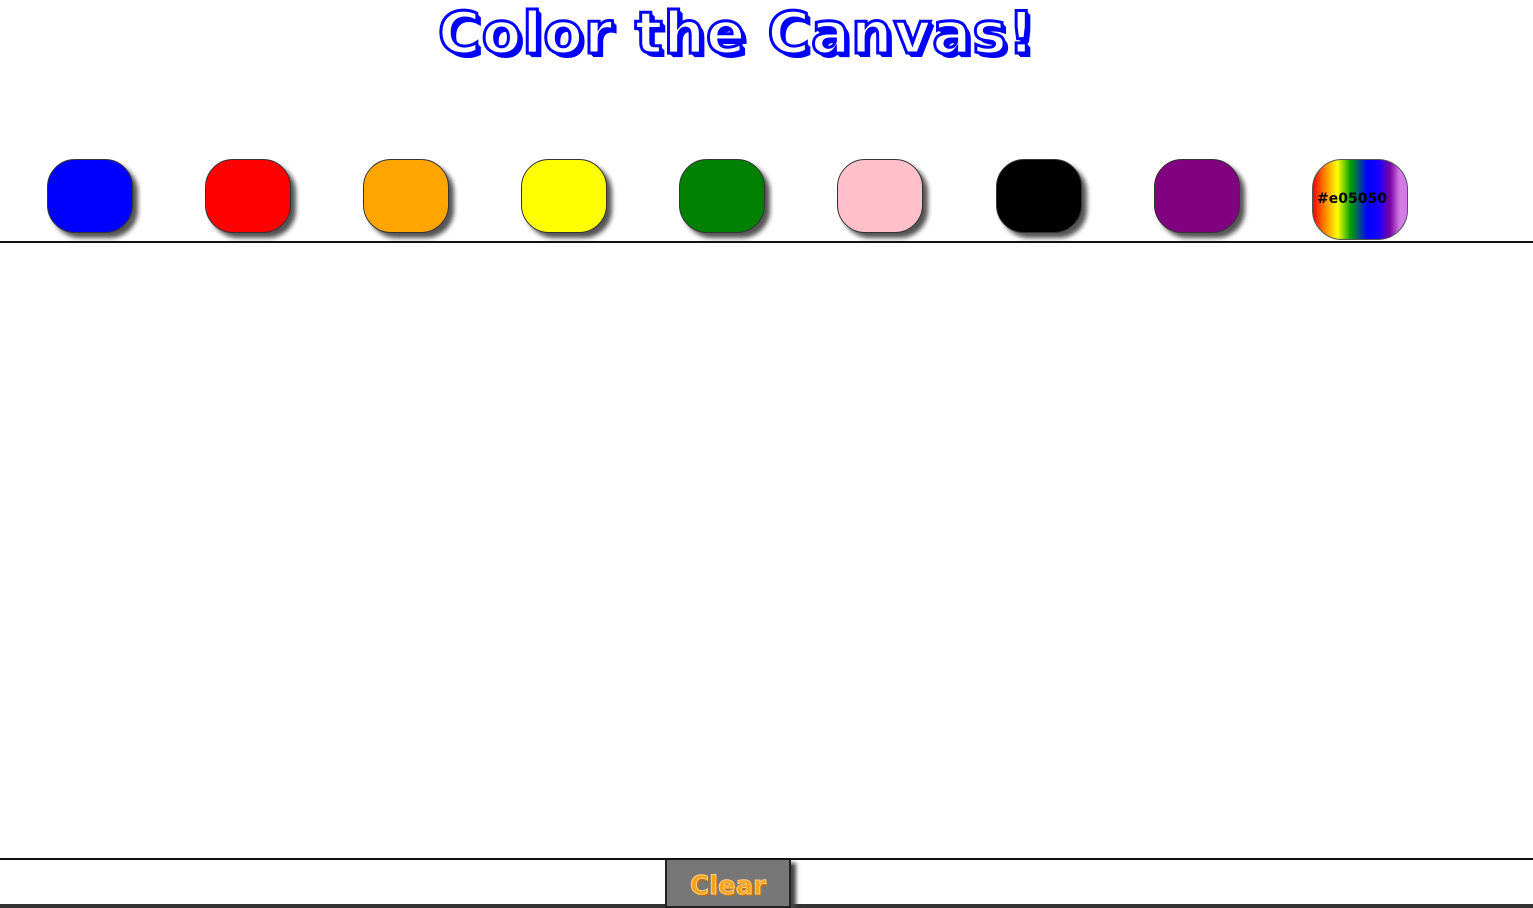 Image resolution: width=1533 pixels, height=908 pixels. What do you see at coordinates (248, 196) in the screenshot?
I see `color-swatch-red` at bounding box center [248, 196].